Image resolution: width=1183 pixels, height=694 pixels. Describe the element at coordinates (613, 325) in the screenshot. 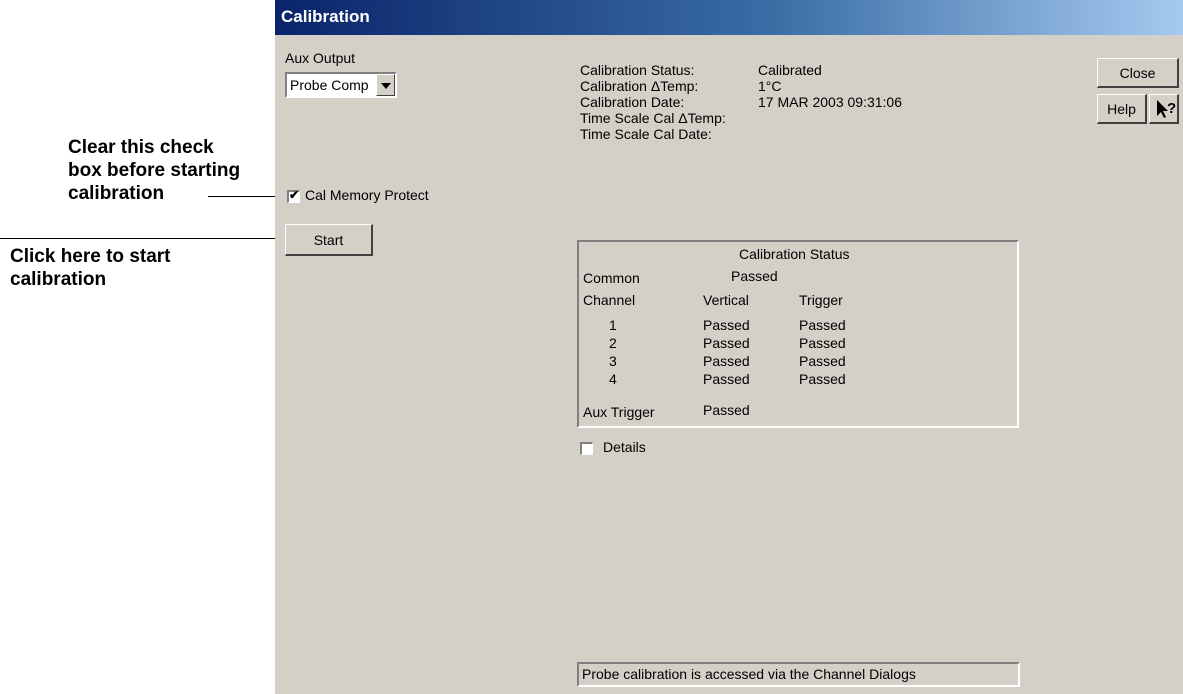

I see `channel-number: 1` at that location.